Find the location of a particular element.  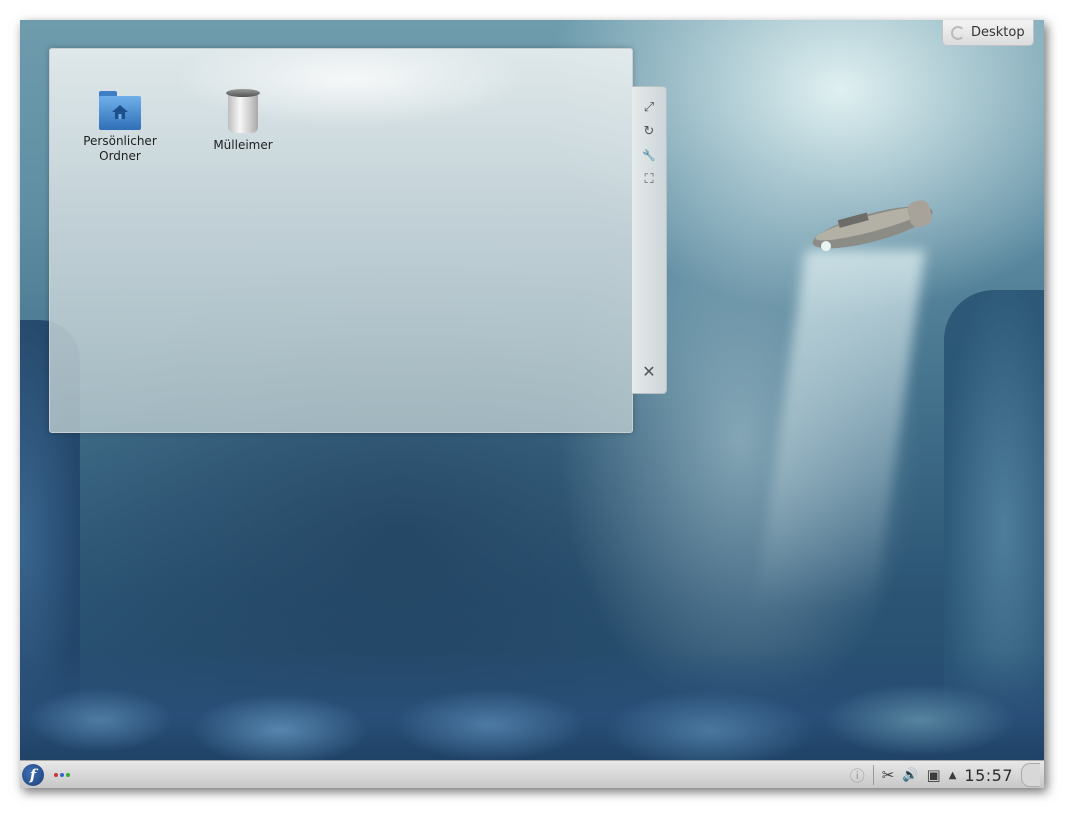

home-folder-icon is located at coordinates (120, 111).